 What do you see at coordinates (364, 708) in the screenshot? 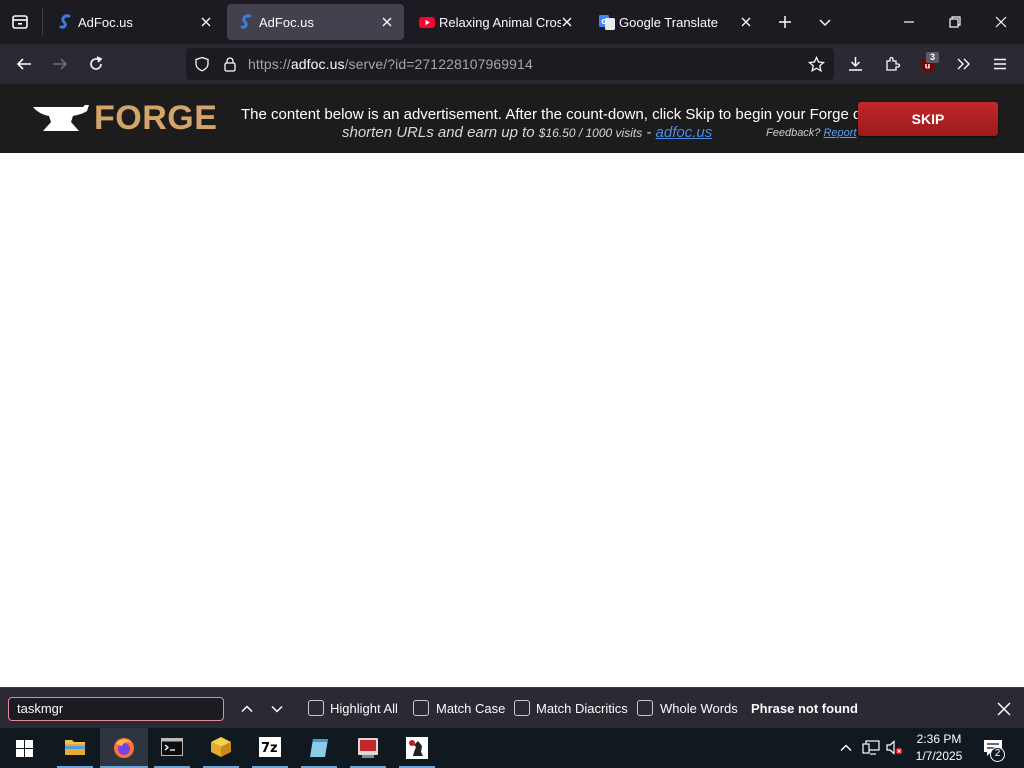
I see `highlight-all-label: Highlight All` at bounding box center [364, 708].